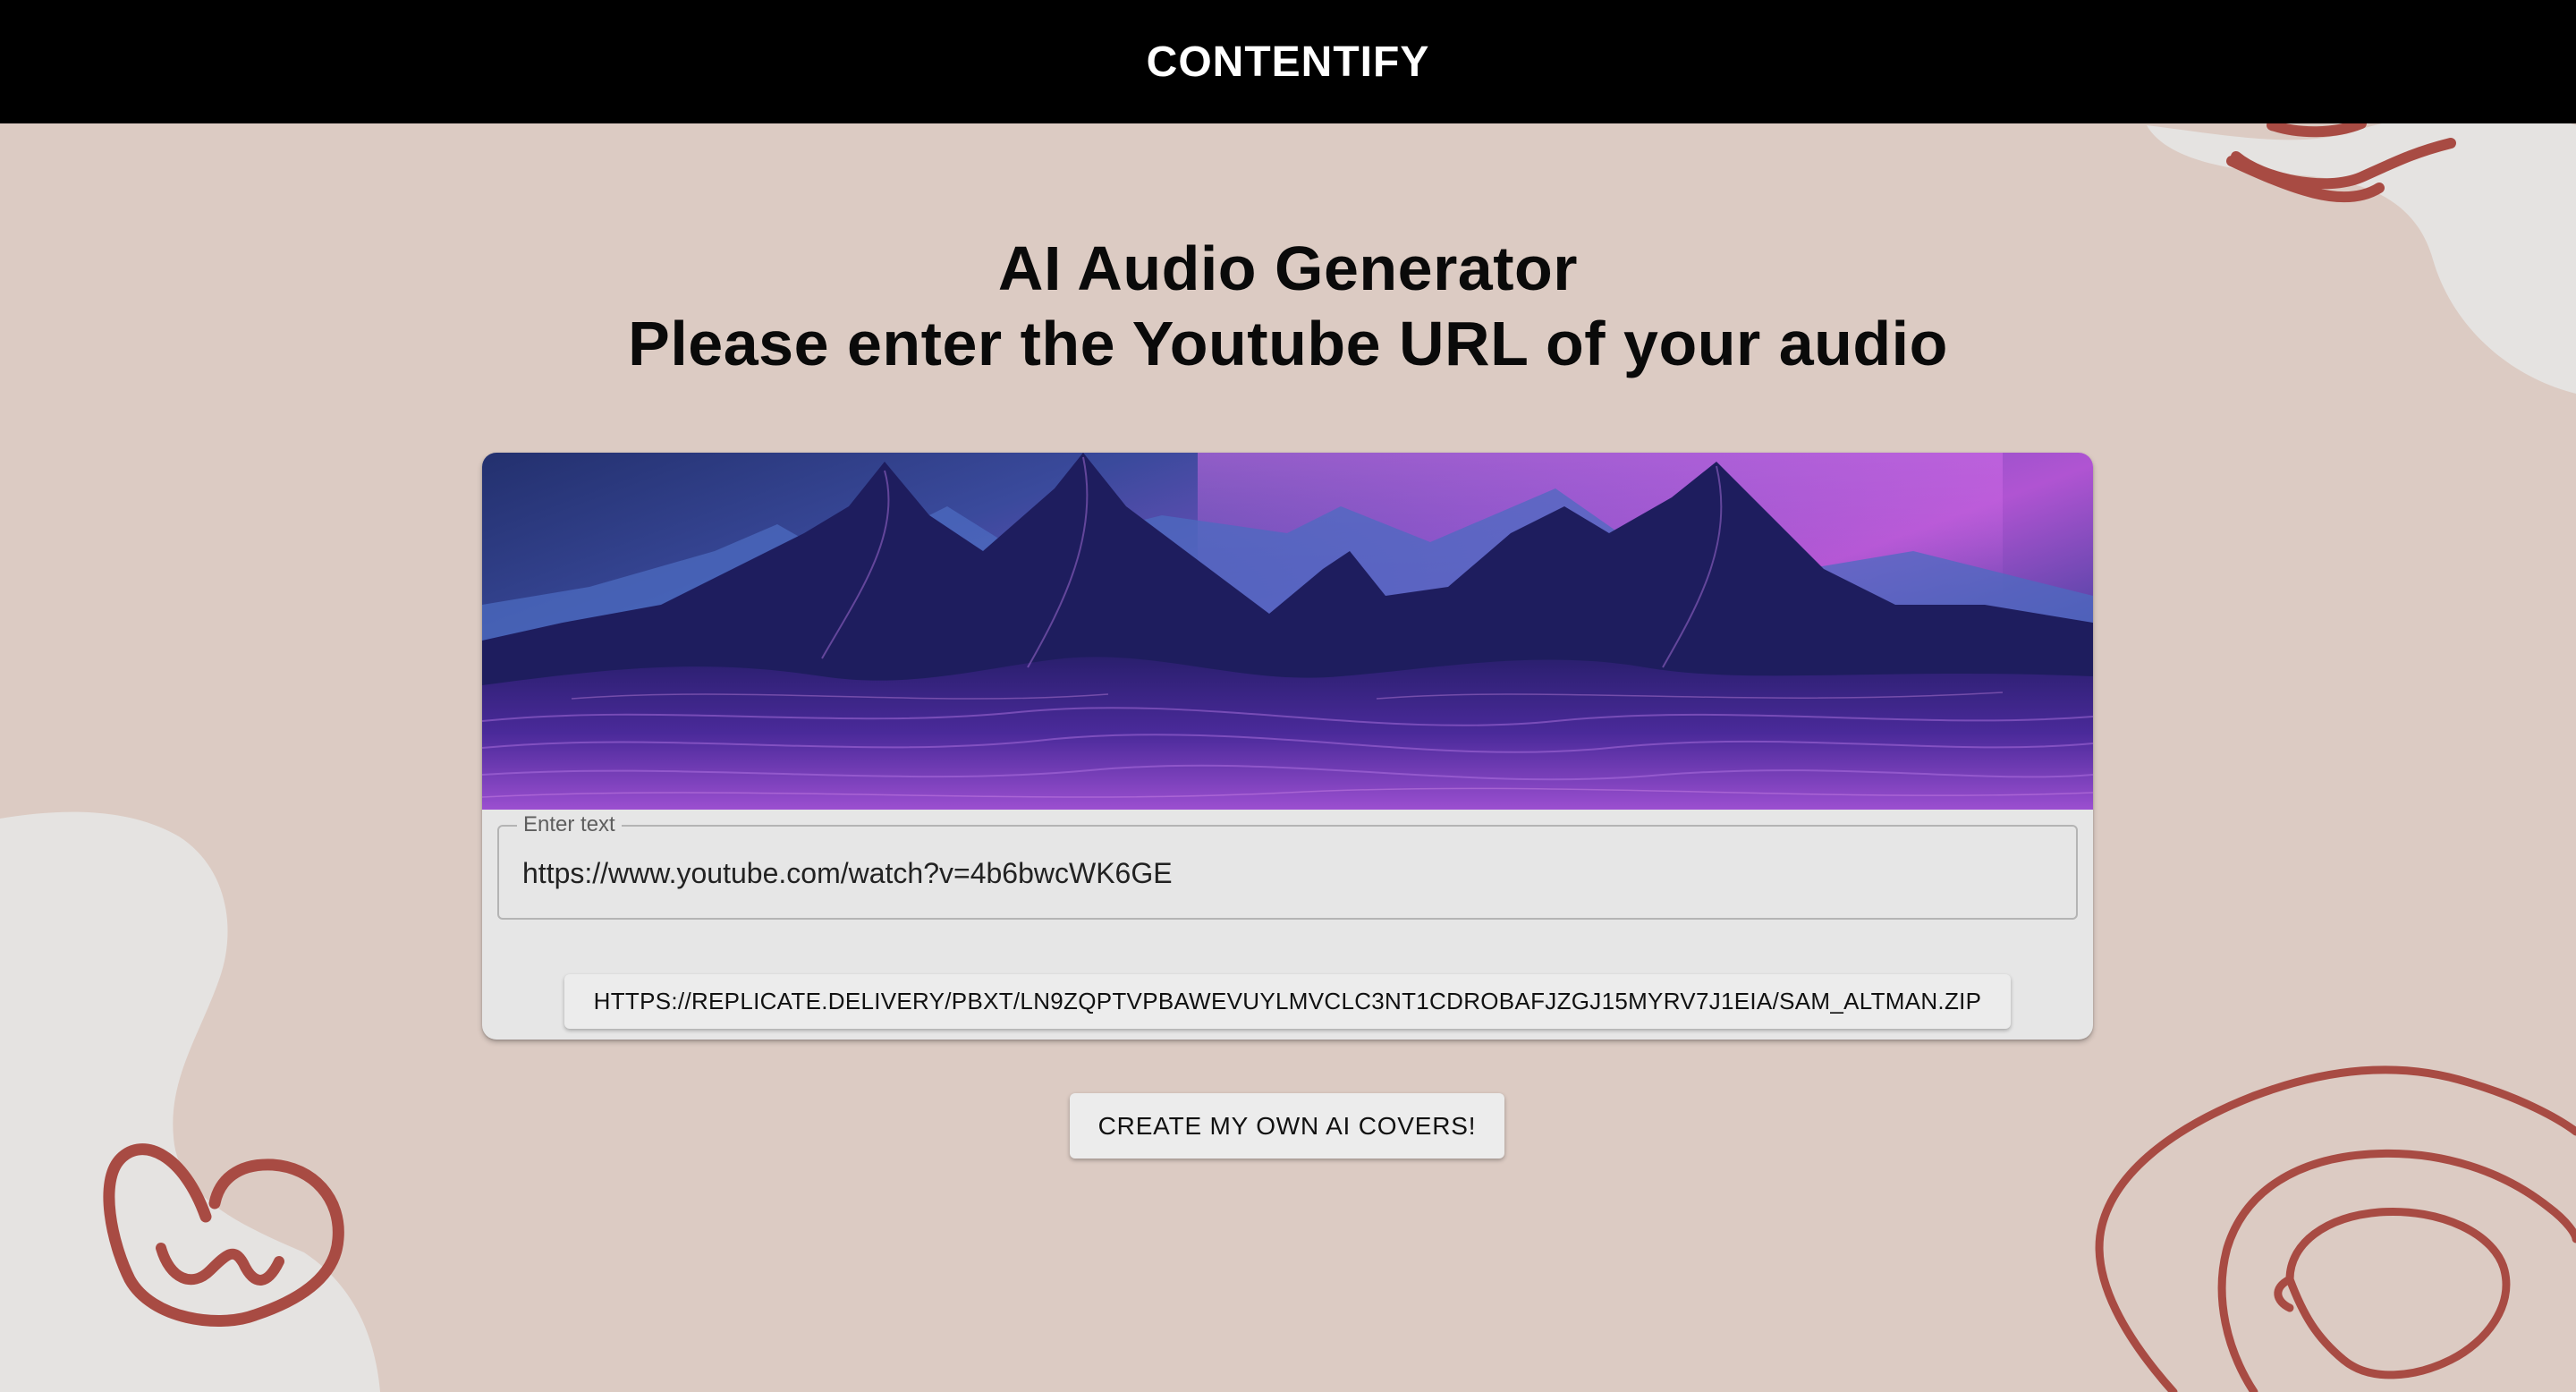 This screenshot has height=1392, width=2576. I want to click on youtube-url-input, so click(1282, 873).